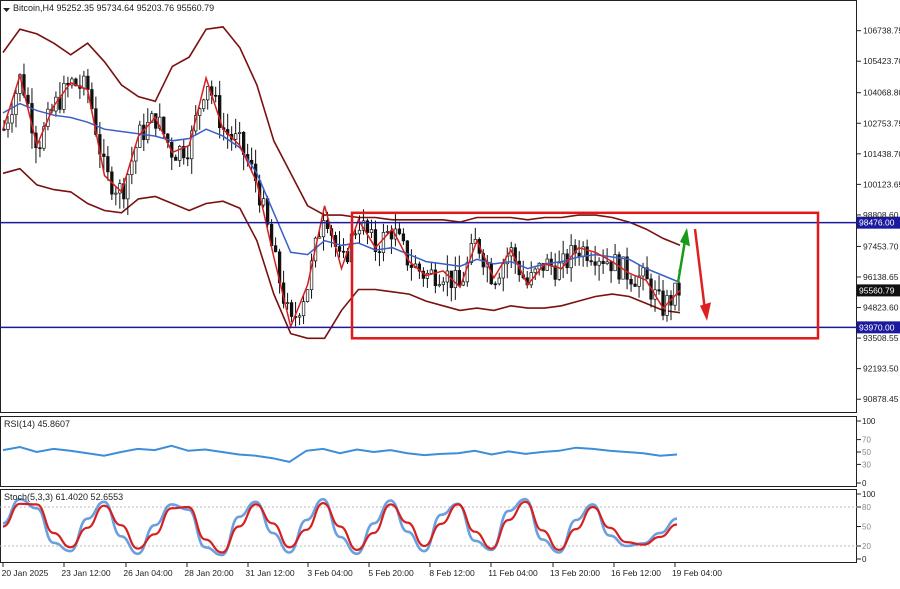 Image resolution: width=900 pixels, height=589 pixels. I want to click on time-tick-label: 26 Jan 04:00, so click(147, 573).